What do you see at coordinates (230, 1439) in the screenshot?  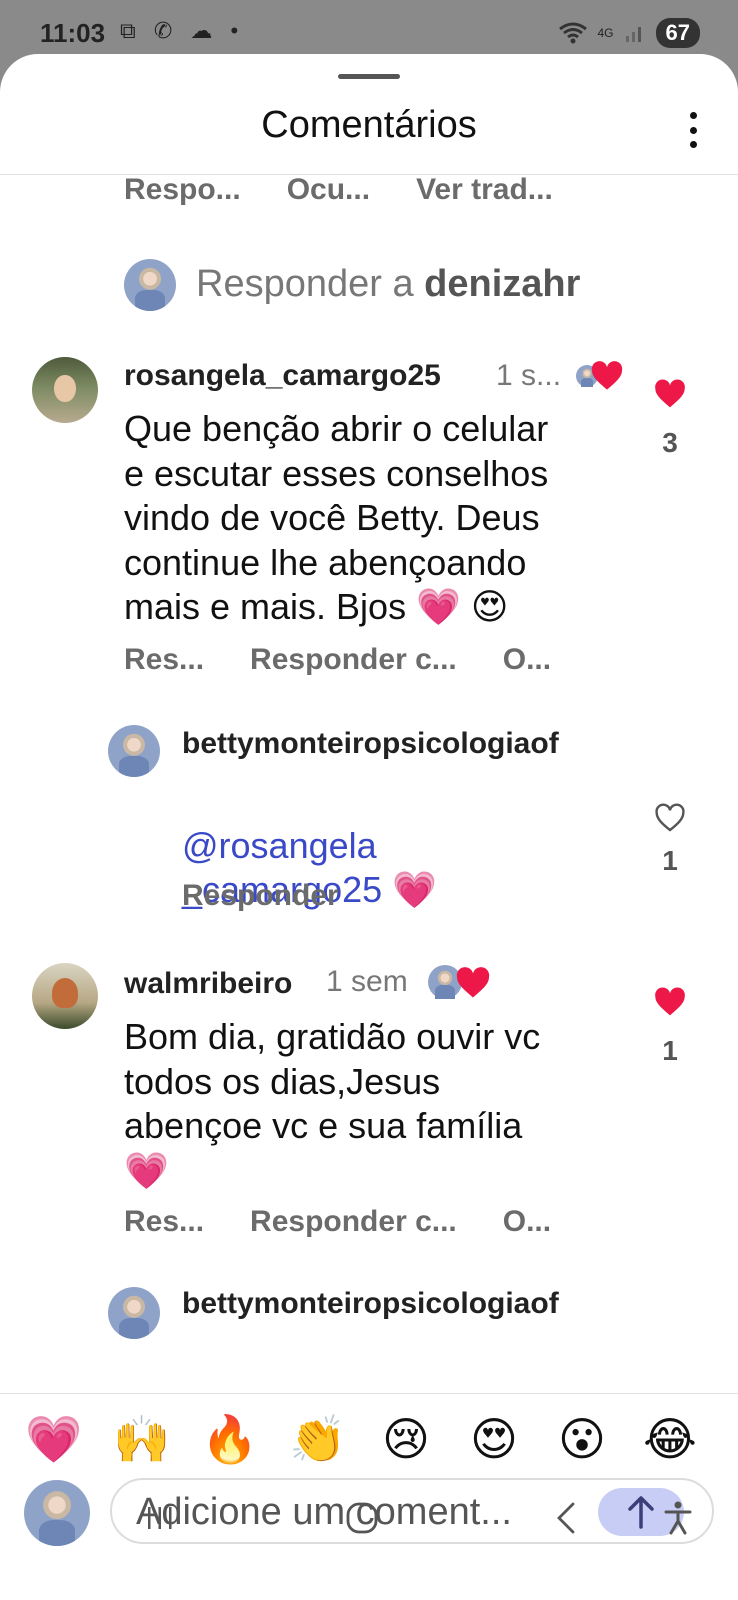 I see `emoji-fire-button: 🔥` at bounding box center [230, 1439].